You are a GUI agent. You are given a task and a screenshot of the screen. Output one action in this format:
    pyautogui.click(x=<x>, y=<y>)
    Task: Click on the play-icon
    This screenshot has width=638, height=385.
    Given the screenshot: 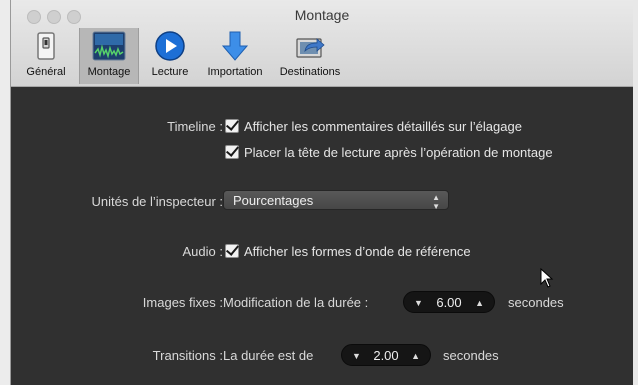 What is the action you would take?
    pyautogui.click(x=170, y=46)
    